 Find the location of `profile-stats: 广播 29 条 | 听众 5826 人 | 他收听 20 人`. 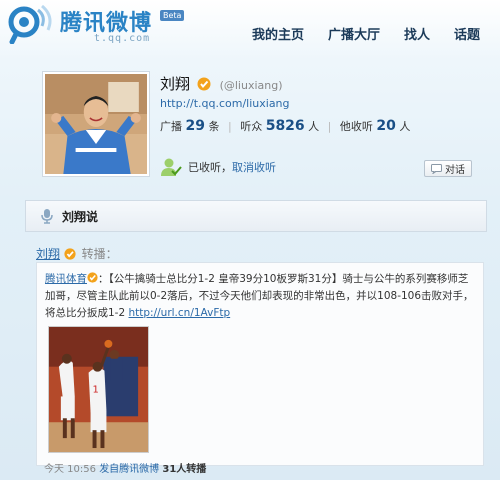

profile-stats: 广播 29 条 | 听众 5826 人 | 他收听 20 人 is located at coordinates (285, 126).